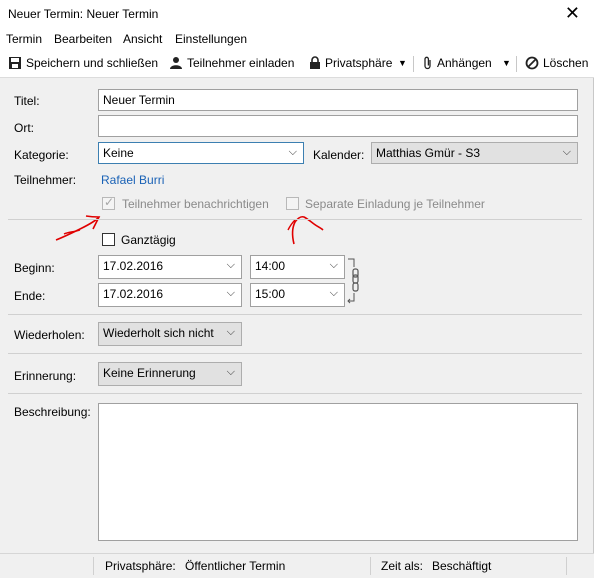  I want to click on calendar-label: Kalender:, so click(339, 155).